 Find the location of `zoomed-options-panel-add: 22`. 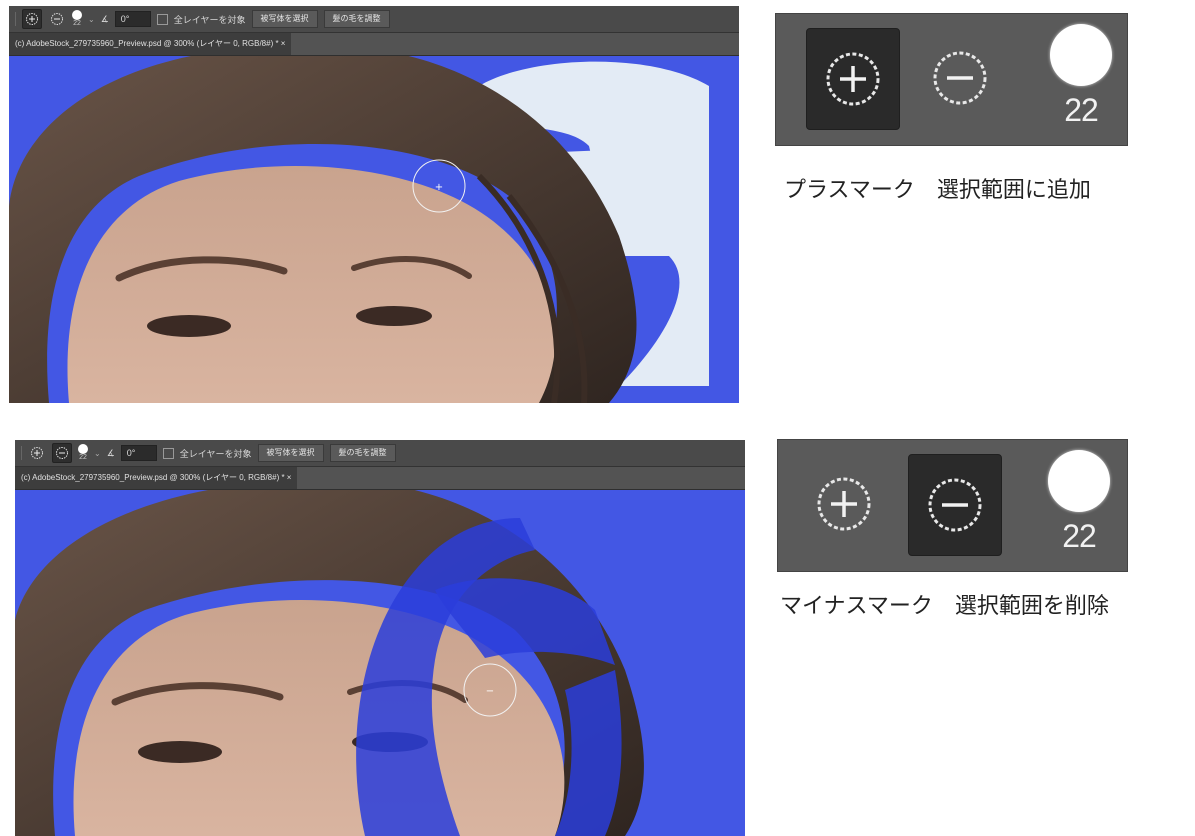

zoomed-options-panel-add: 22 is located at coordinates (951, 79).